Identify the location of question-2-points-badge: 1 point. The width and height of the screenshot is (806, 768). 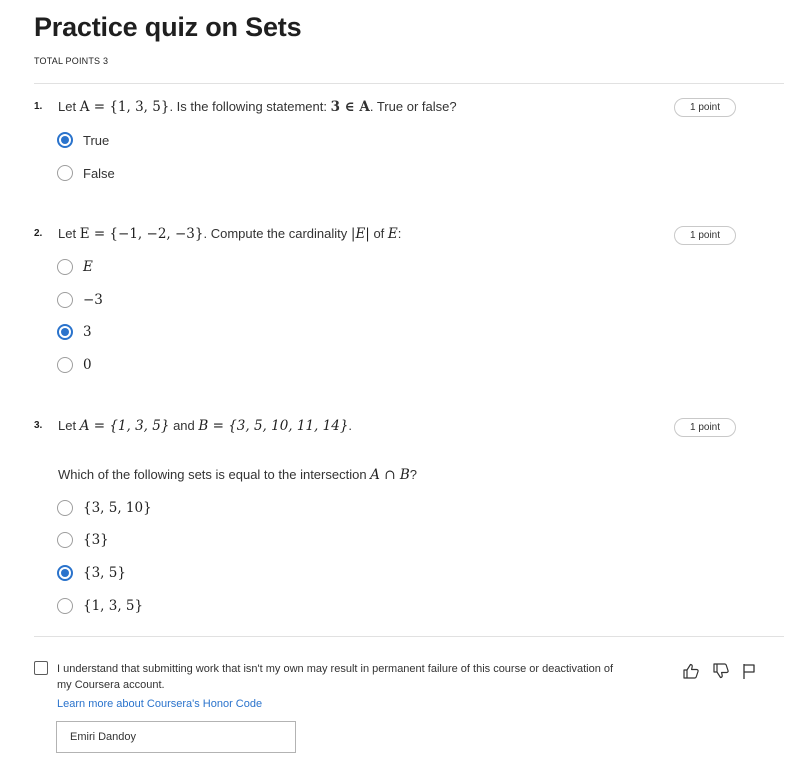
(705, 235).